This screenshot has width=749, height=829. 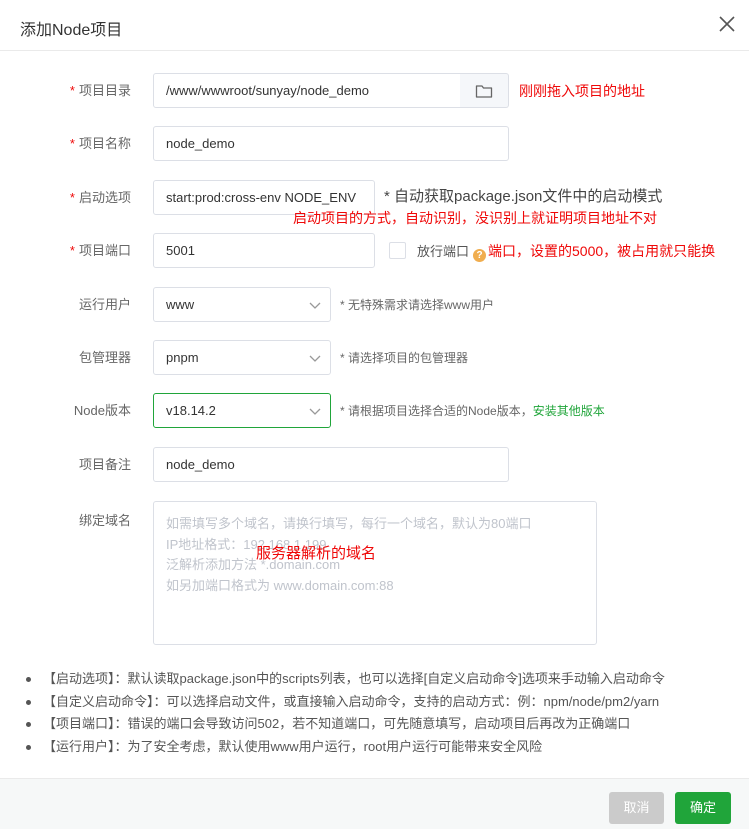 What do you see at coordinates (104, 520) in the screenshot?
I see `domain-label: 绑定域名` at bounding box center [104, 520].